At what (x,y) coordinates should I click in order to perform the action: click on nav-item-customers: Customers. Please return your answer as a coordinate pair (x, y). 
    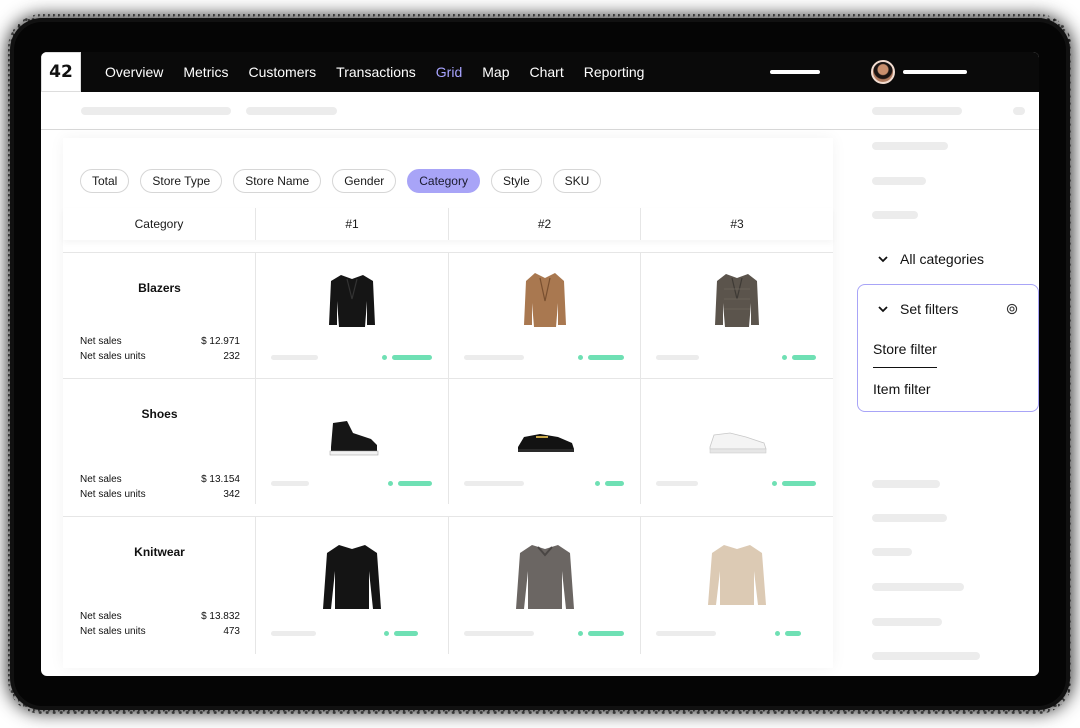
    Looking at the image, I should click on (282, 72).